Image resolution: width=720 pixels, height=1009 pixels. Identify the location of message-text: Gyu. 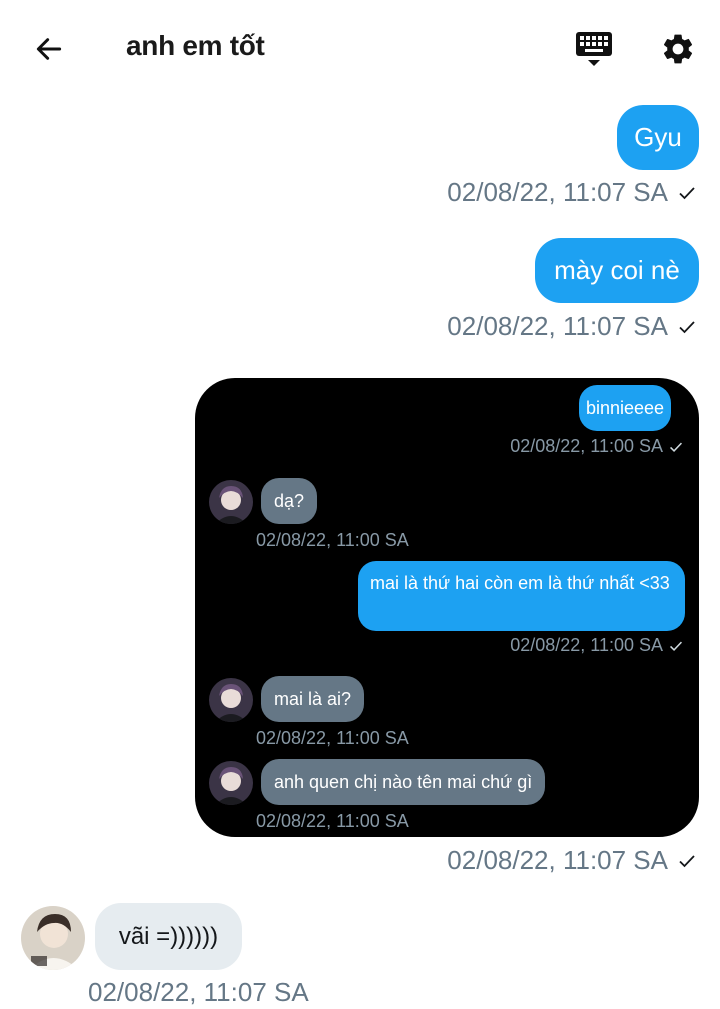
(658, 137).